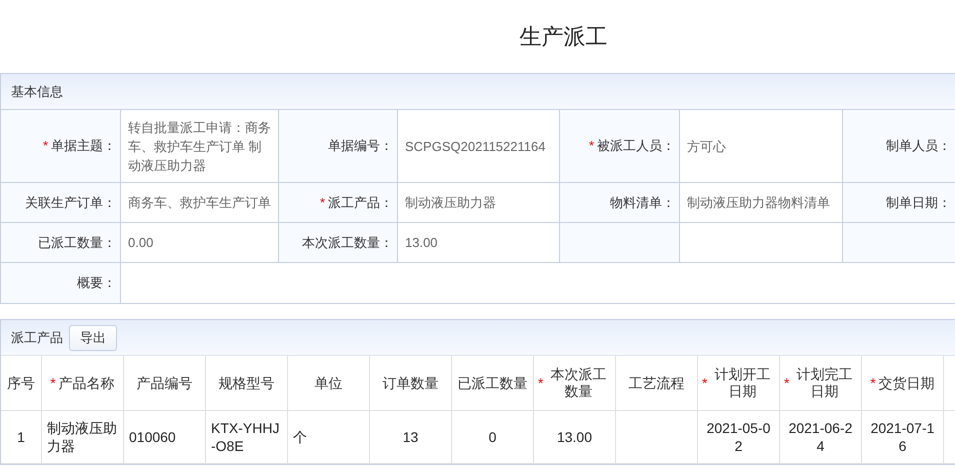  What do you see at coordinates (300, 437) in the screenshot?
I see `table-cell: 个` at bounding box center [300, 437].